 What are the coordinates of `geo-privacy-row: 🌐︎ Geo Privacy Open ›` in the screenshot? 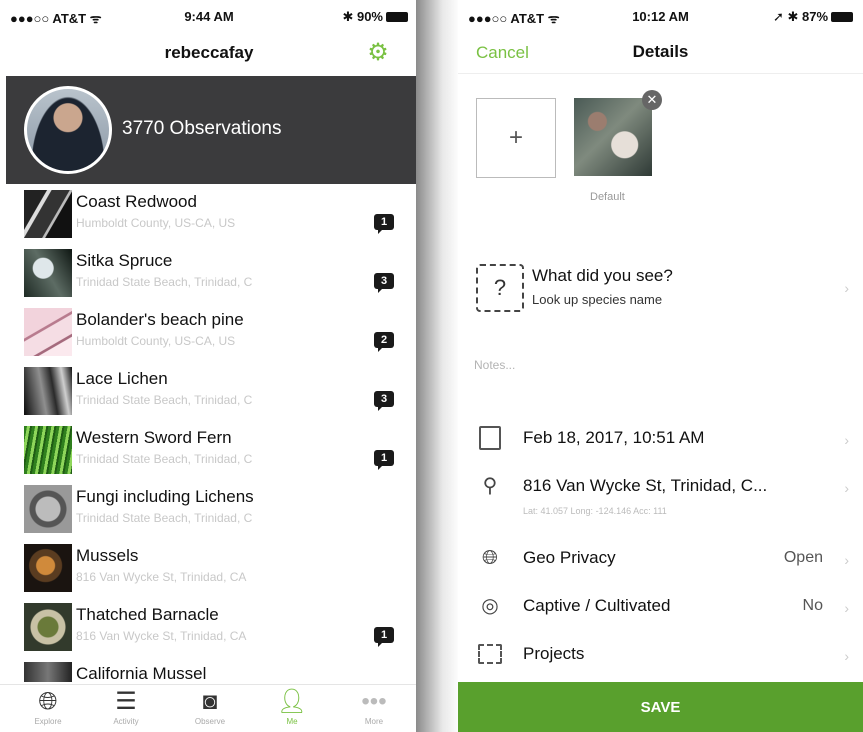 It's located at (669, 566).